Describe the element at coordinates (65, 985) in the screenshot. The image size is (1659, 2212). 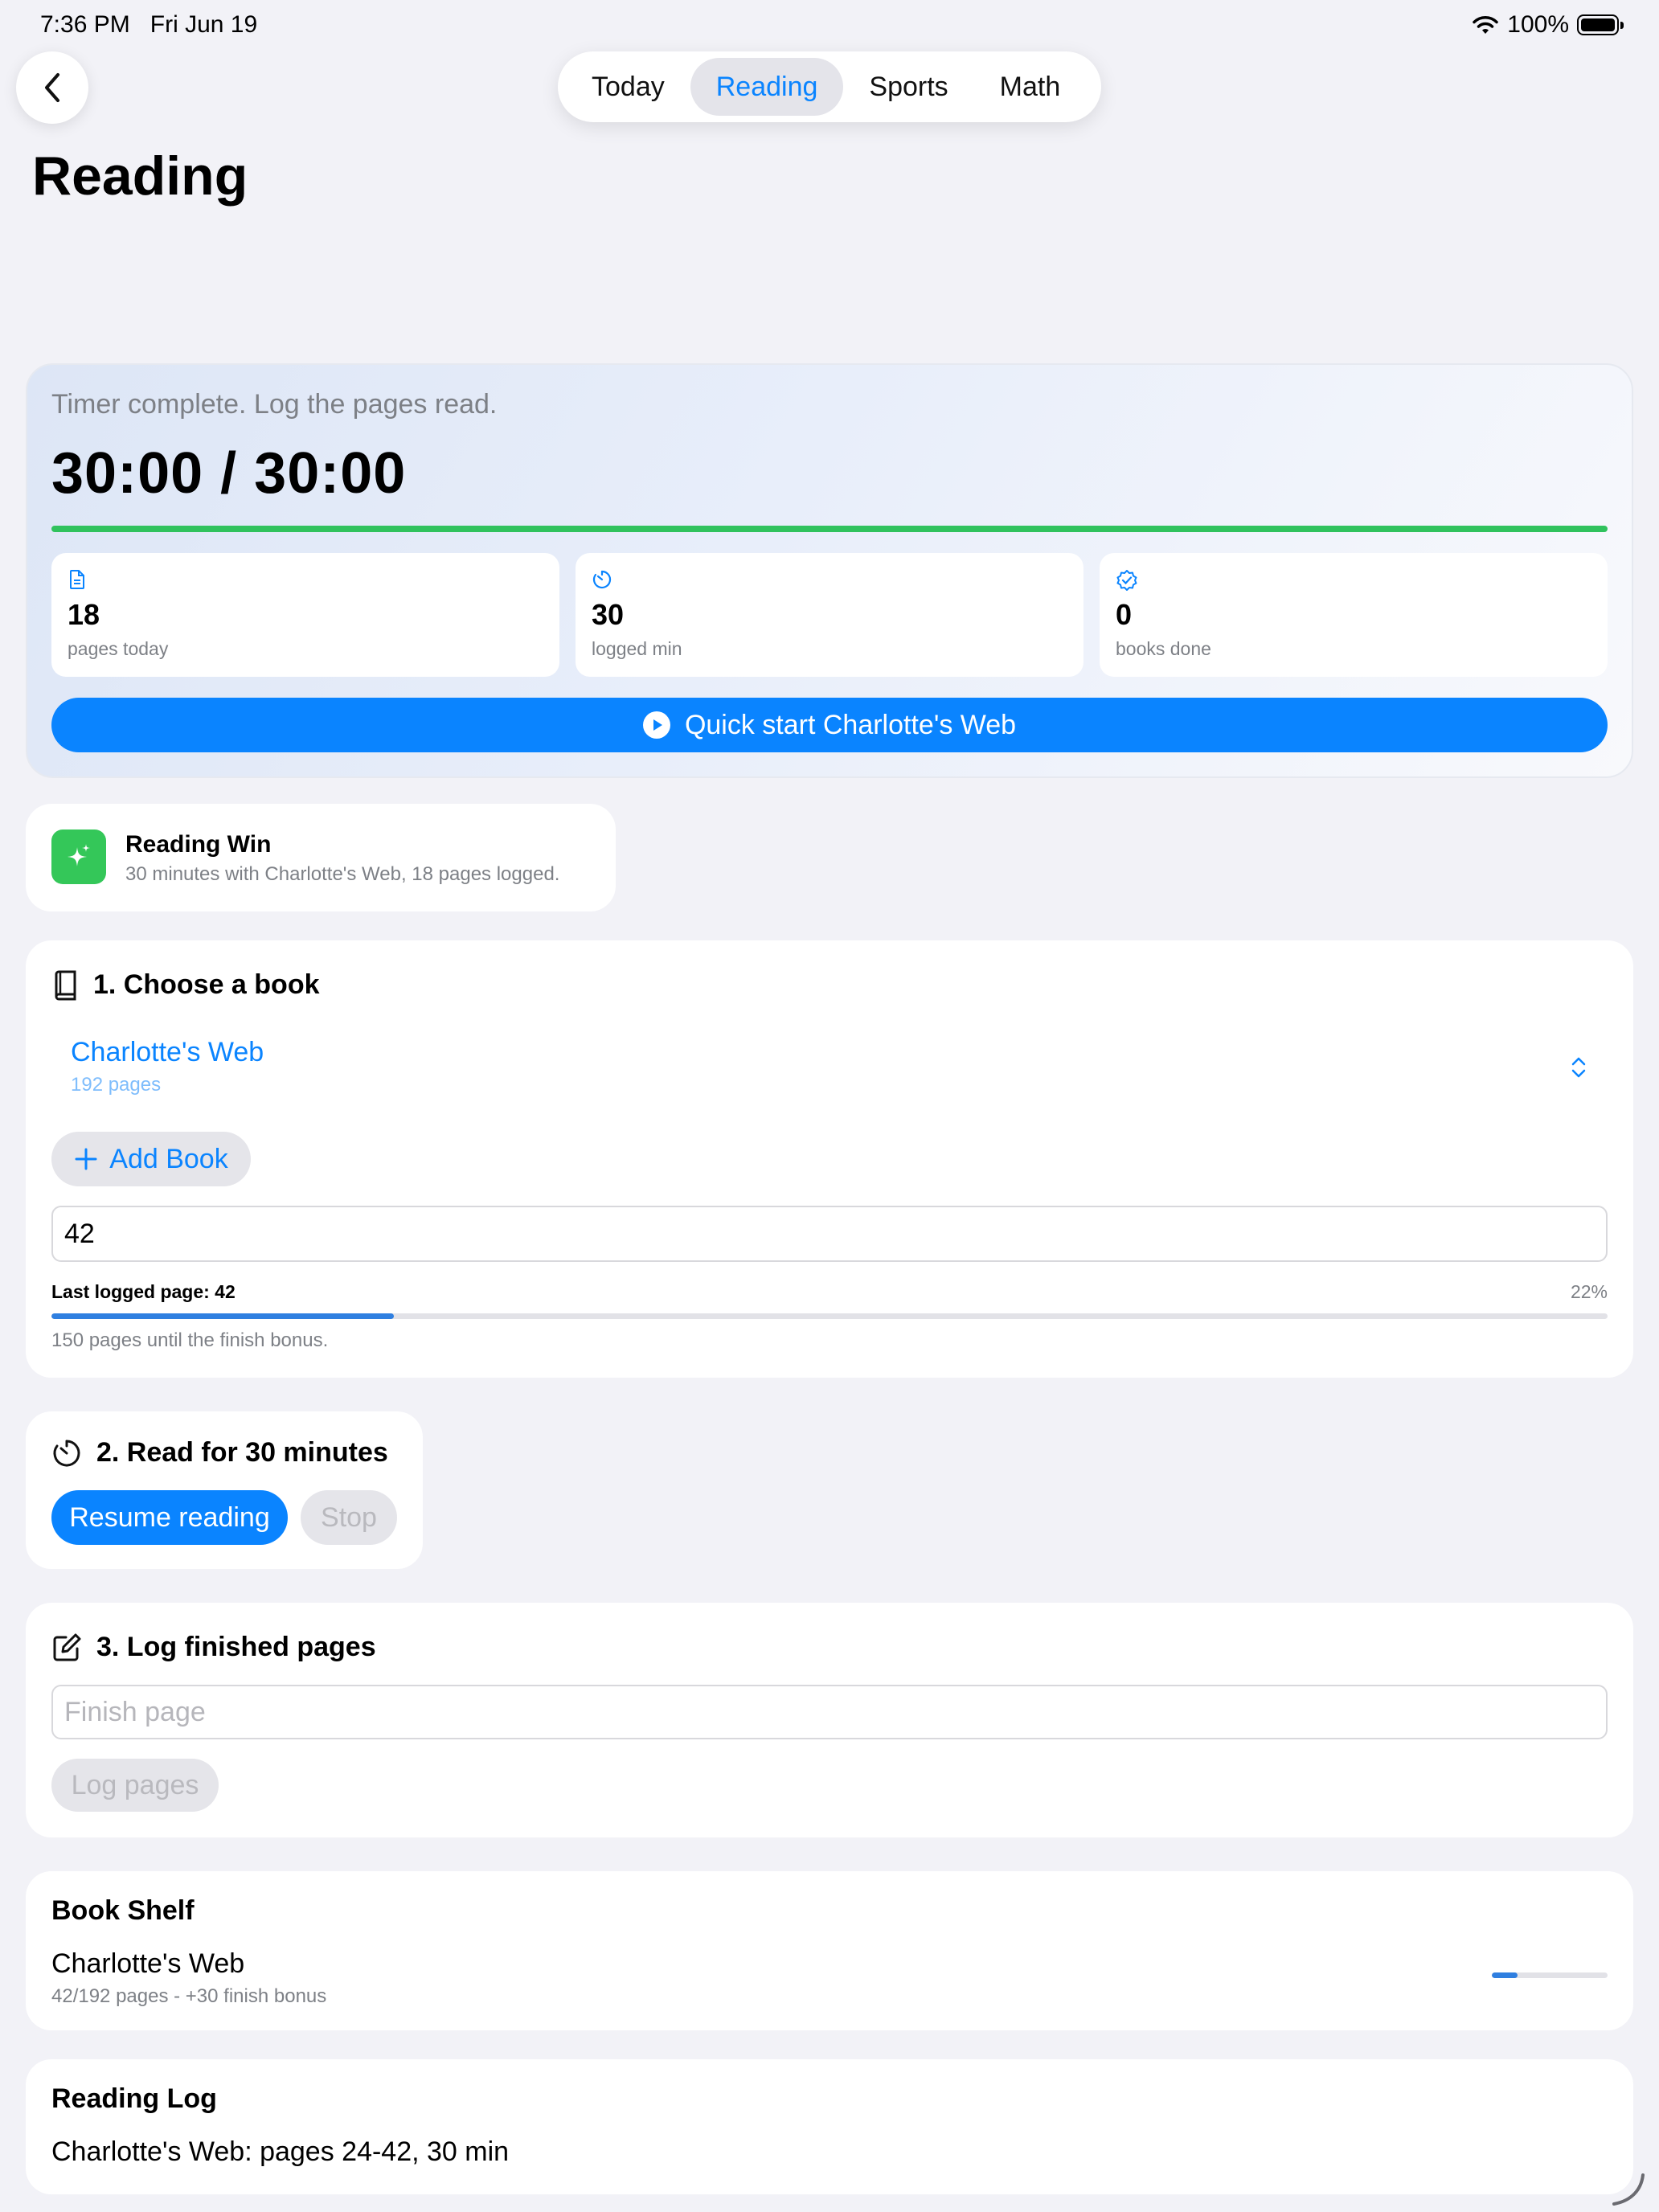
I see `book-icon` at that location.